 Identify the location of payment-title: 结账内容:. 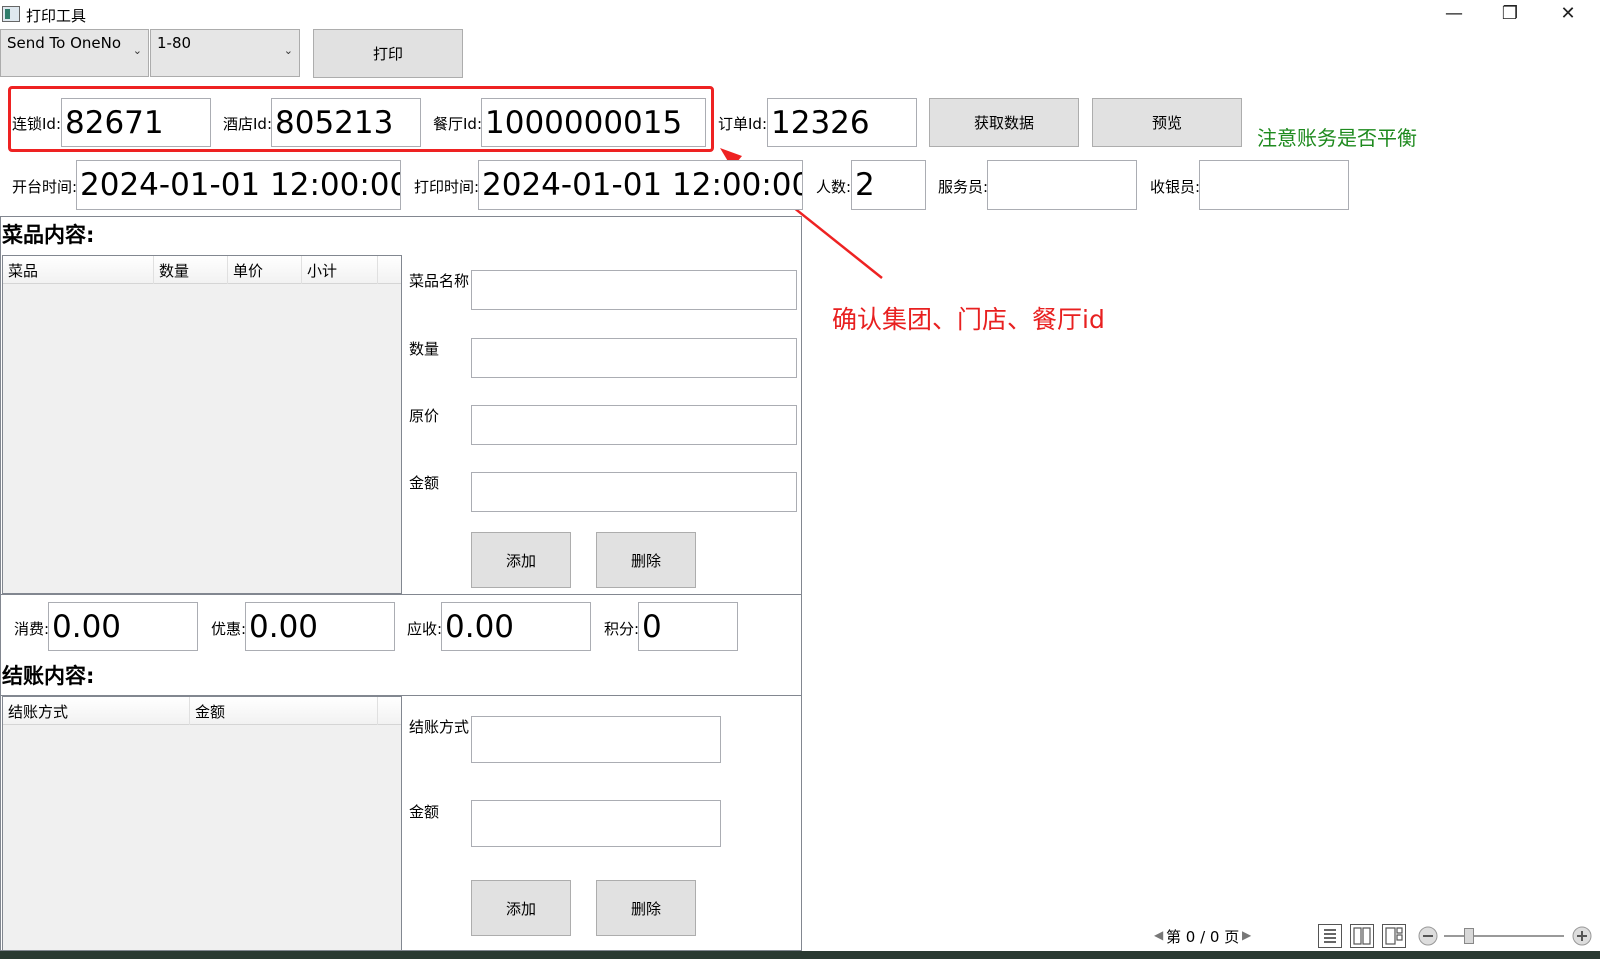
(48, 676).